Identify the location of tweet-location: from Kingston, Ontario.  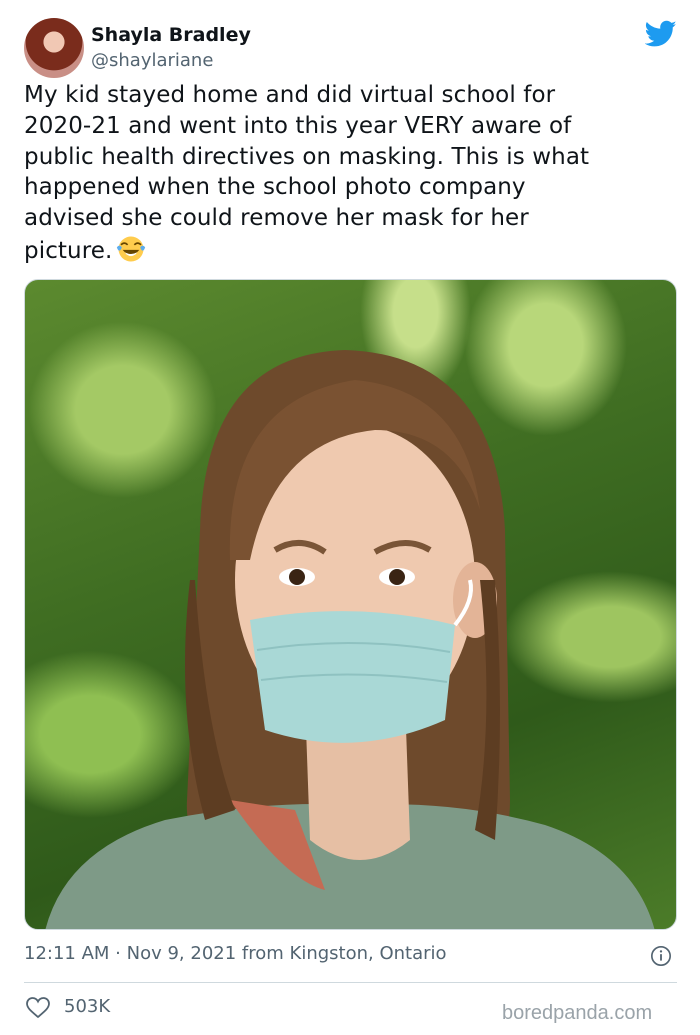
(341, 953).